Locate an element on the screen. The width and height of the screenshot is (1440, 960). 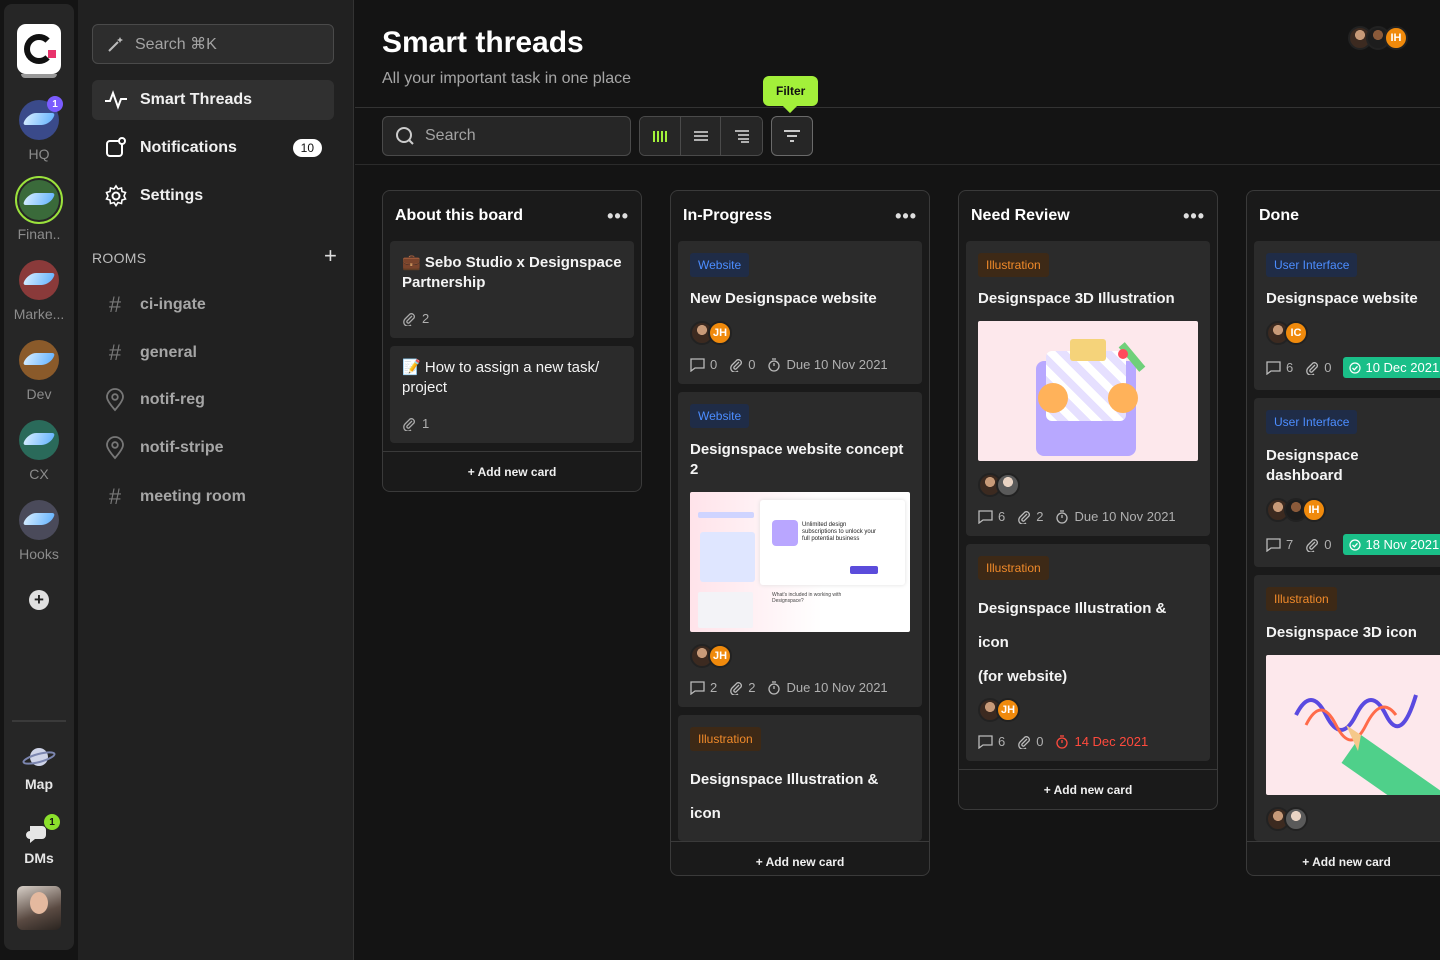
space-hq: 1 HQ is located at coordinates (39, 129).